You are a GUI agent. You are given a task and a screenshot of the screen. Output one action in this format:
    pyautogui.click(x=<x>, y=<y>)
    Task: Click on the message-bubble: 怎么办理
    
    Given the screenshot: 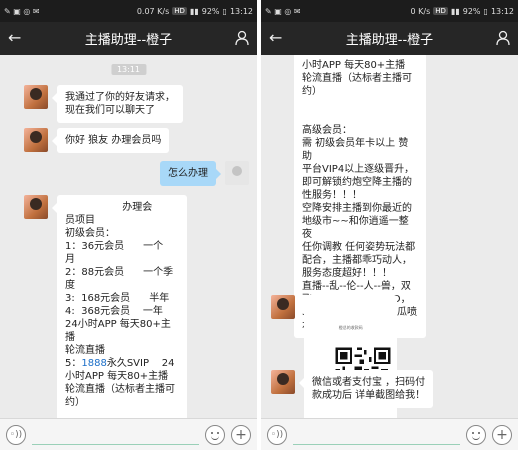 What is the action you would take?
    pyautogui.click(x=190, y=173)
    